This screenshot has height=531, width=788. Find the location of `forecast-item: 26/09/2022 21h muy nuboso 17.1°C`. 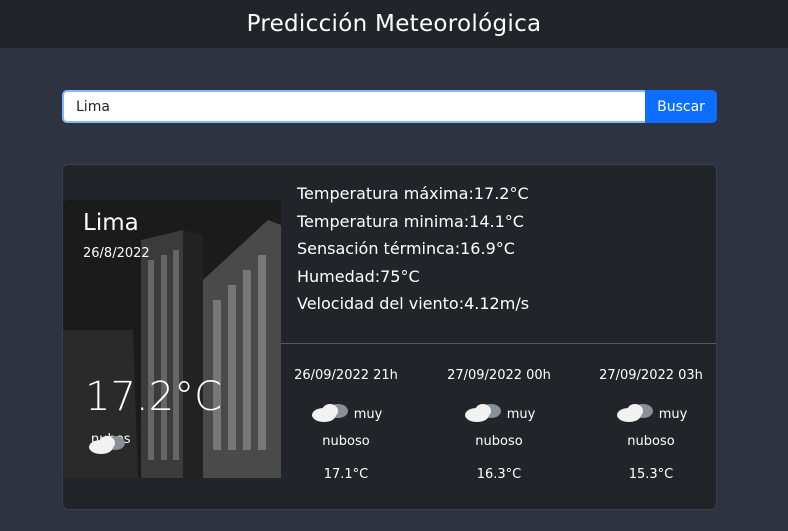

forecast-item: 26/09/2022 21h muy nuboso 17.1°C is located at coordinates (346, 425).